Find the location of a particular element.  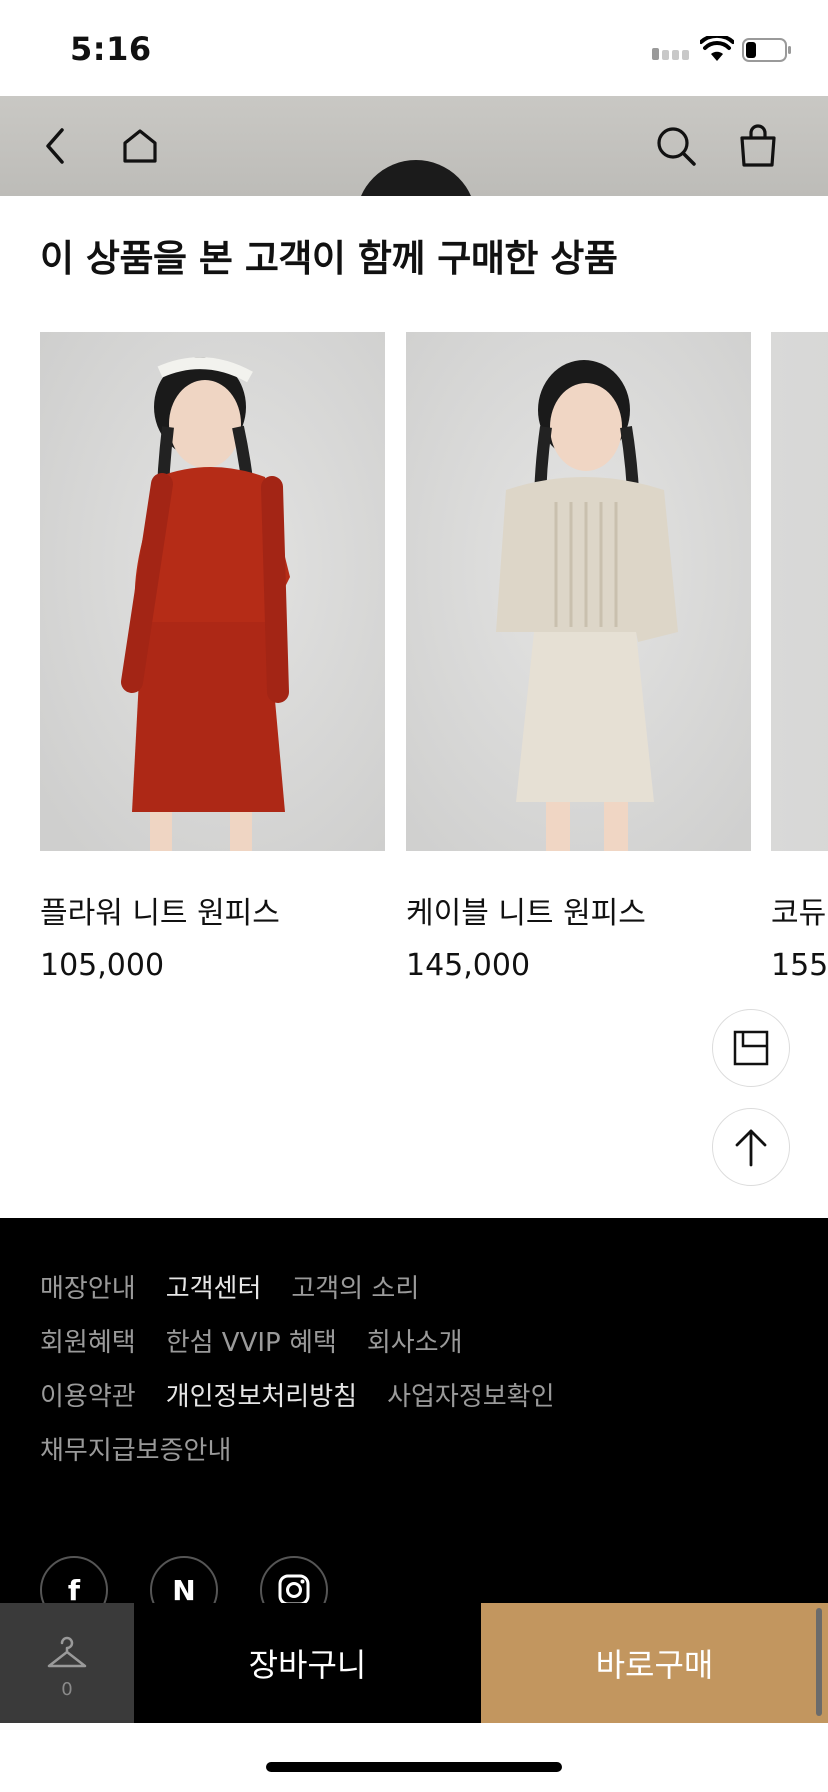

status-bar: 5:16 is located at coordinates (414, 48).